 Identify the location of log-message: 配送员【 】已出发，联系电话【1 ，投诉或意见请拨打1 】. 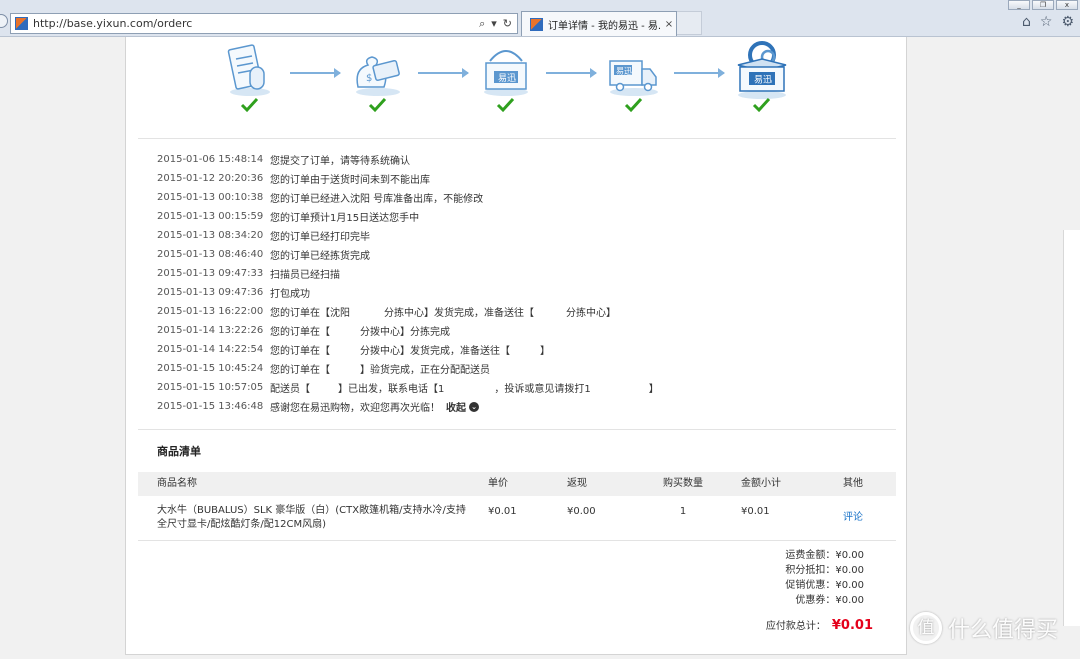
(464, 387).